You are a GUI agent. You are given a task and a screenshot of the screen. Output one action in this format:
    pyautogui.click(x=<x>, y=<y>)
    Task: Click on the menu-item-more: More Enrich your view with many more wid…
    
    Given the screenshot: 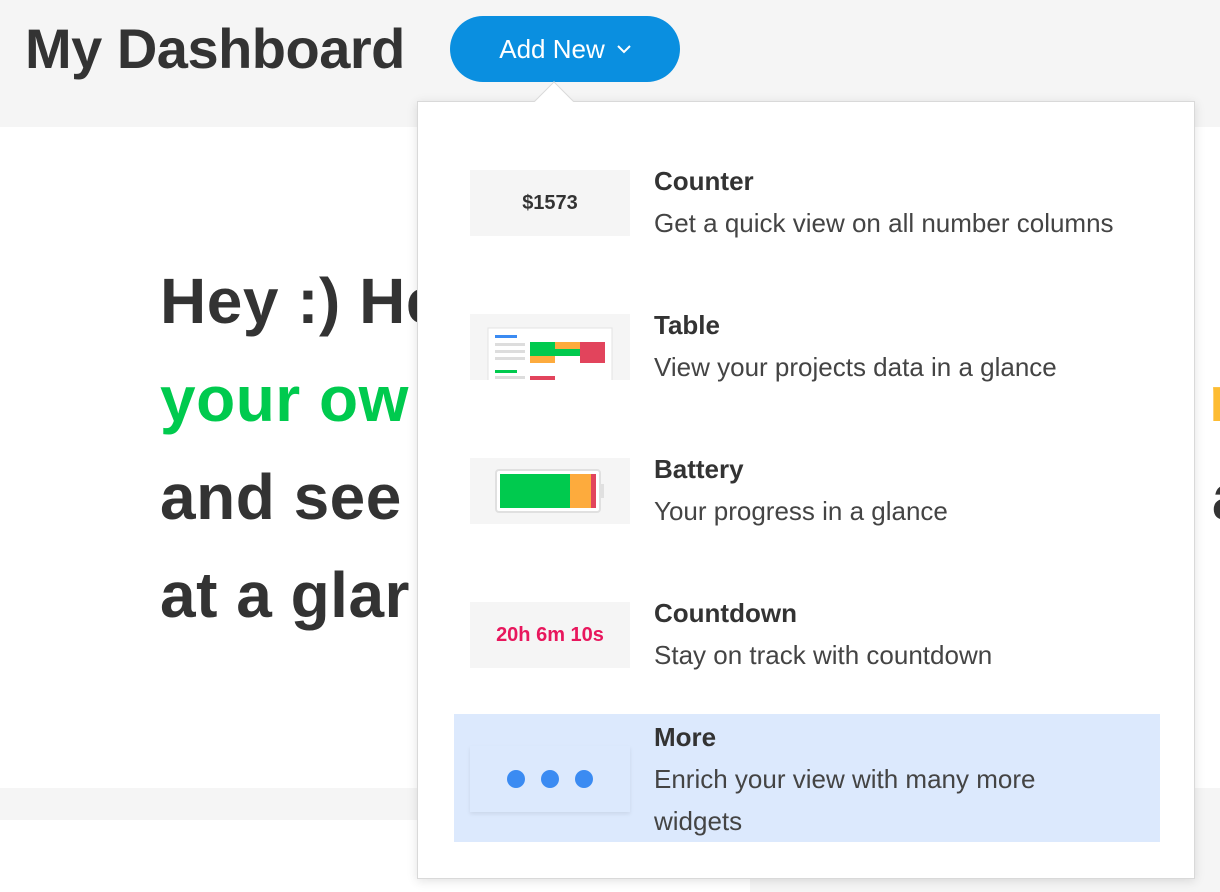 What is the action you would take?
    pyautogui.click(x=807, y=778)
    